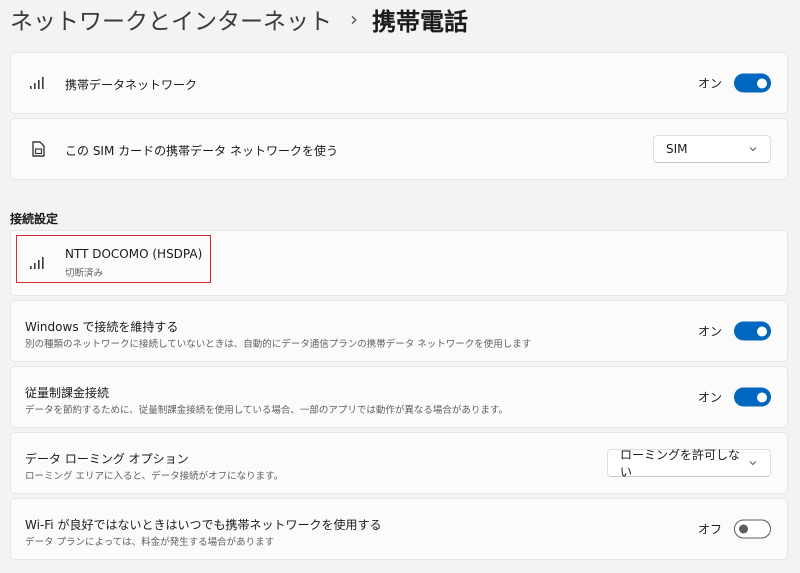 The height and width of the screenshot is (573, 800). I want to click on cellular-data-label: 携帯データネットワーク, so click(131, 85).